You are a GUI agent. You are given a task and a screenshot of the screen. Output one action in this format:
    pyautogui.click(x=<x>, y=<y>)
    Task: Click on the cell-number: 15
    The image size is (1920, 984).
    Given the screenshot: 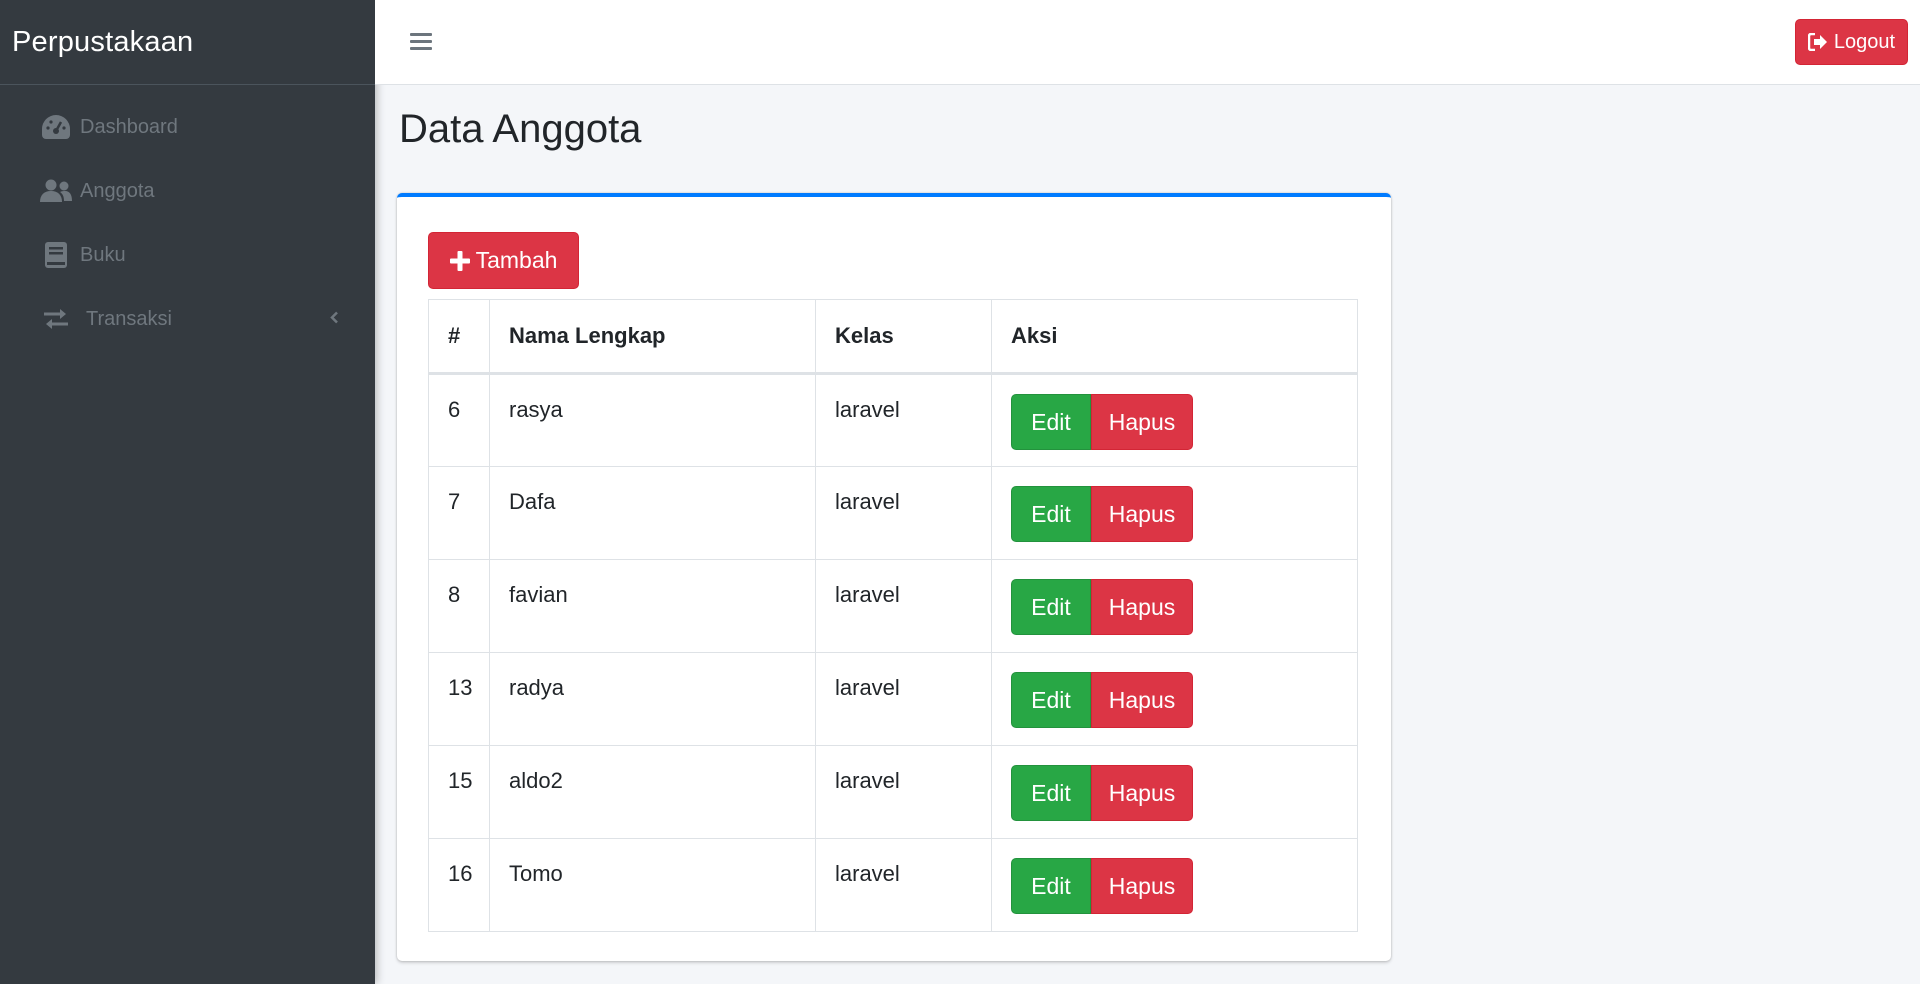 What is the action you would take?
    pyautogui.click(x=459, y=792)
    